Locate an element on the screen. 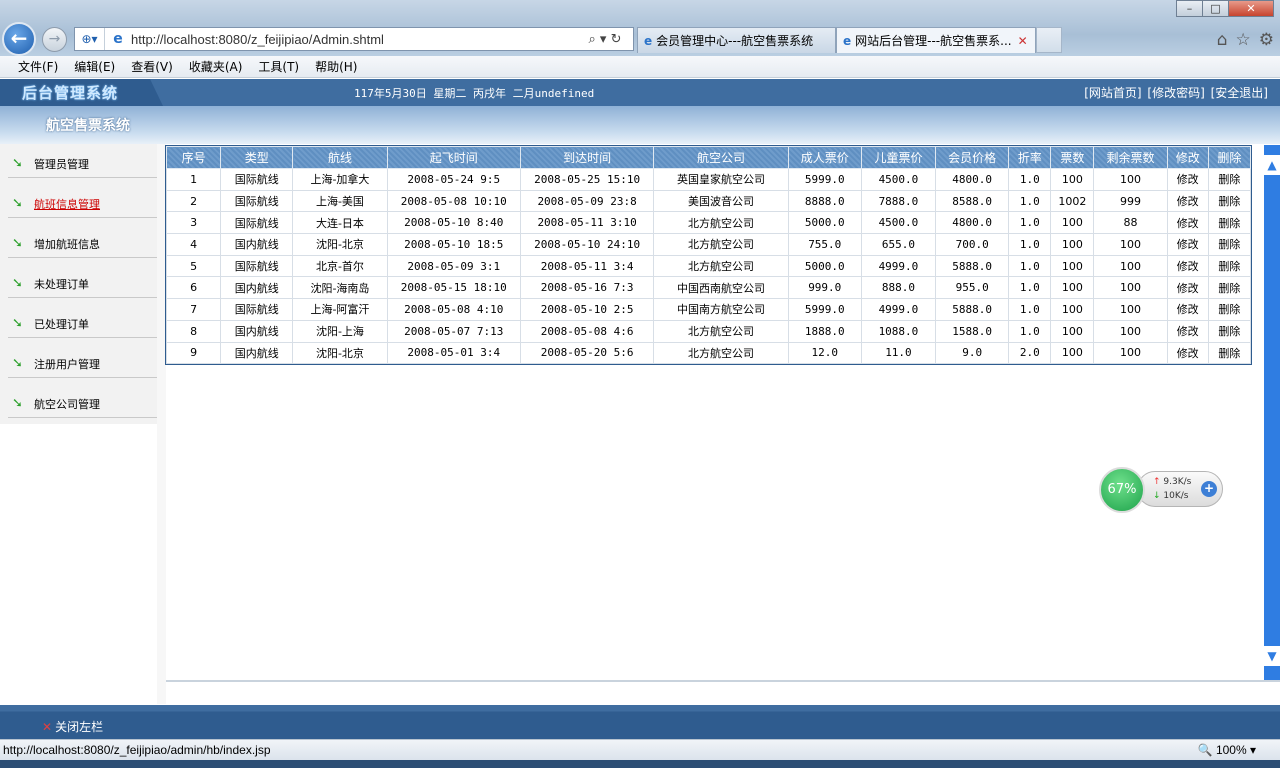 Image resolution: width=1280 pixels, height=768 pixels. ie-page-icon: e is located at coordinates (118, 39).